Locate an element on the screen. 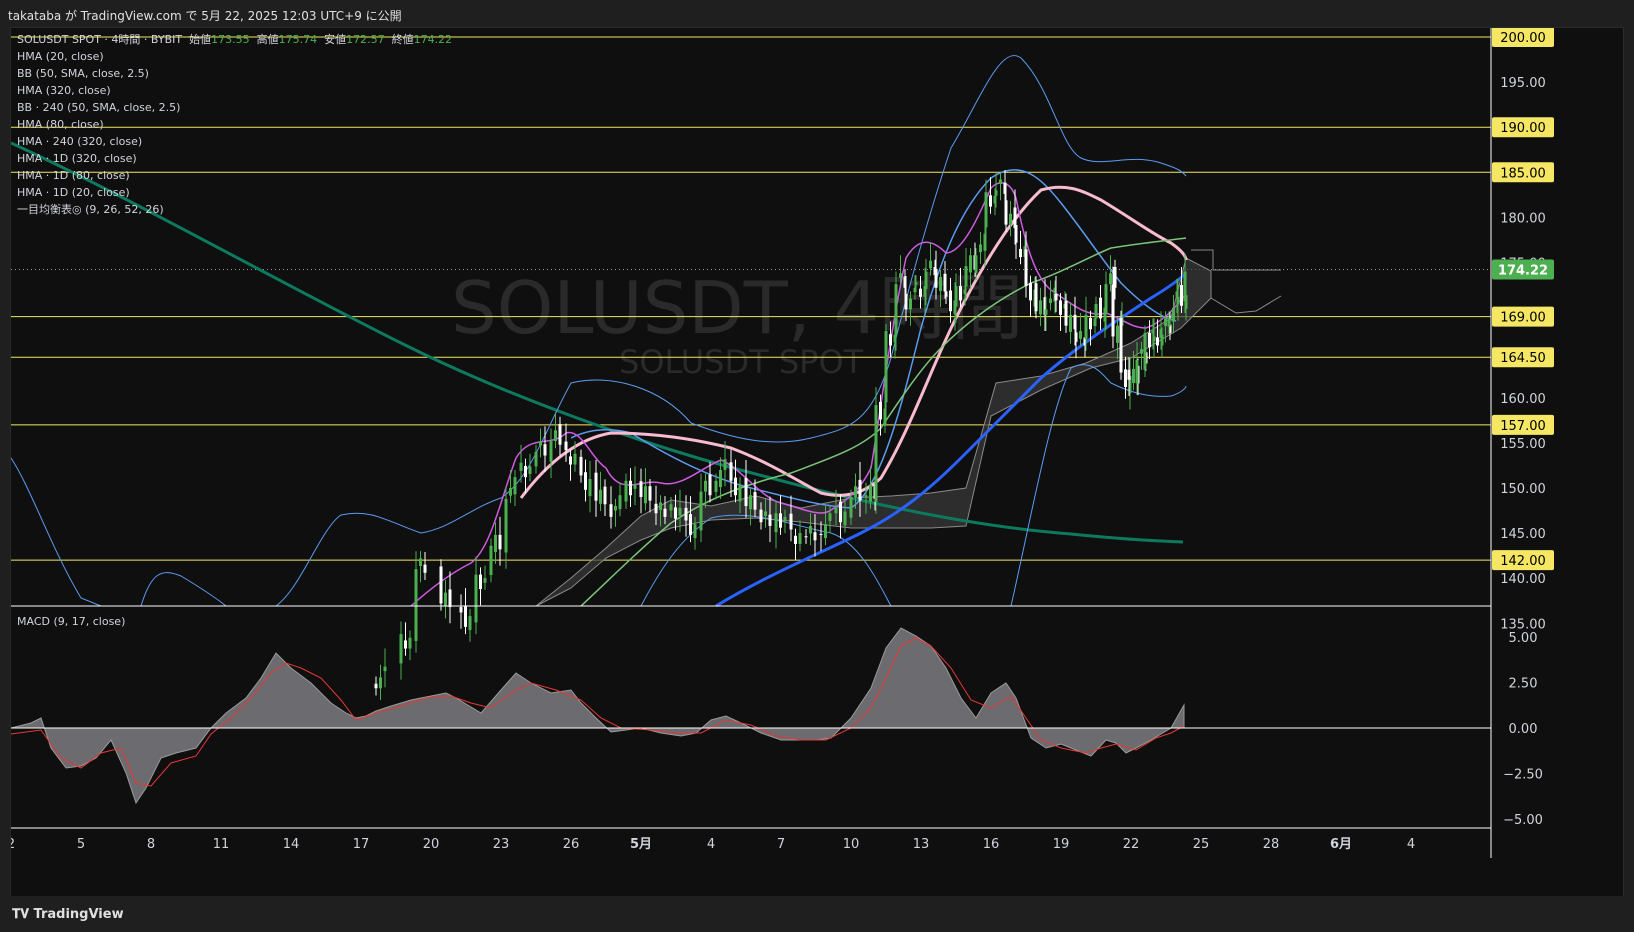 The width and height of the screenshot is (1634, 932). macd-legend-label: MACD (9, 17, close) is located at coordinates (71, 621).